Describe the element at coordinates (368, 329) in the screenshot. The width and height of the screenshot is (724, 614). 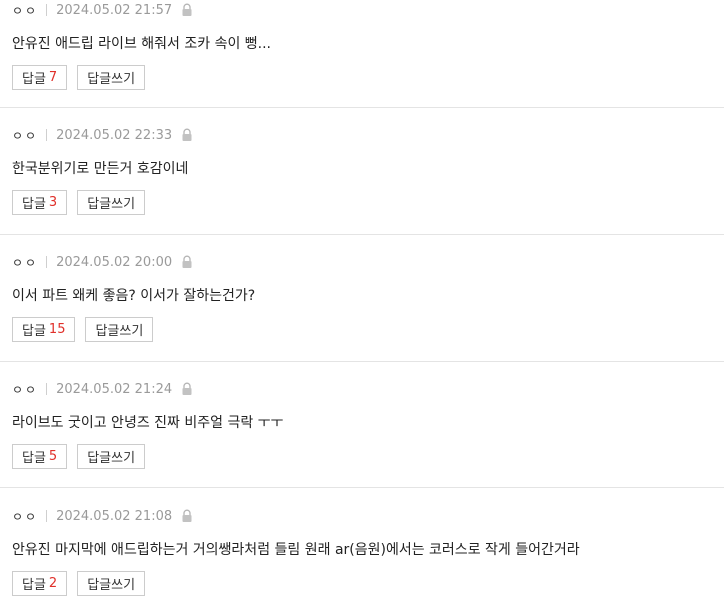
I see `comment-actions: 답글 15 답글쓰기` at that location.